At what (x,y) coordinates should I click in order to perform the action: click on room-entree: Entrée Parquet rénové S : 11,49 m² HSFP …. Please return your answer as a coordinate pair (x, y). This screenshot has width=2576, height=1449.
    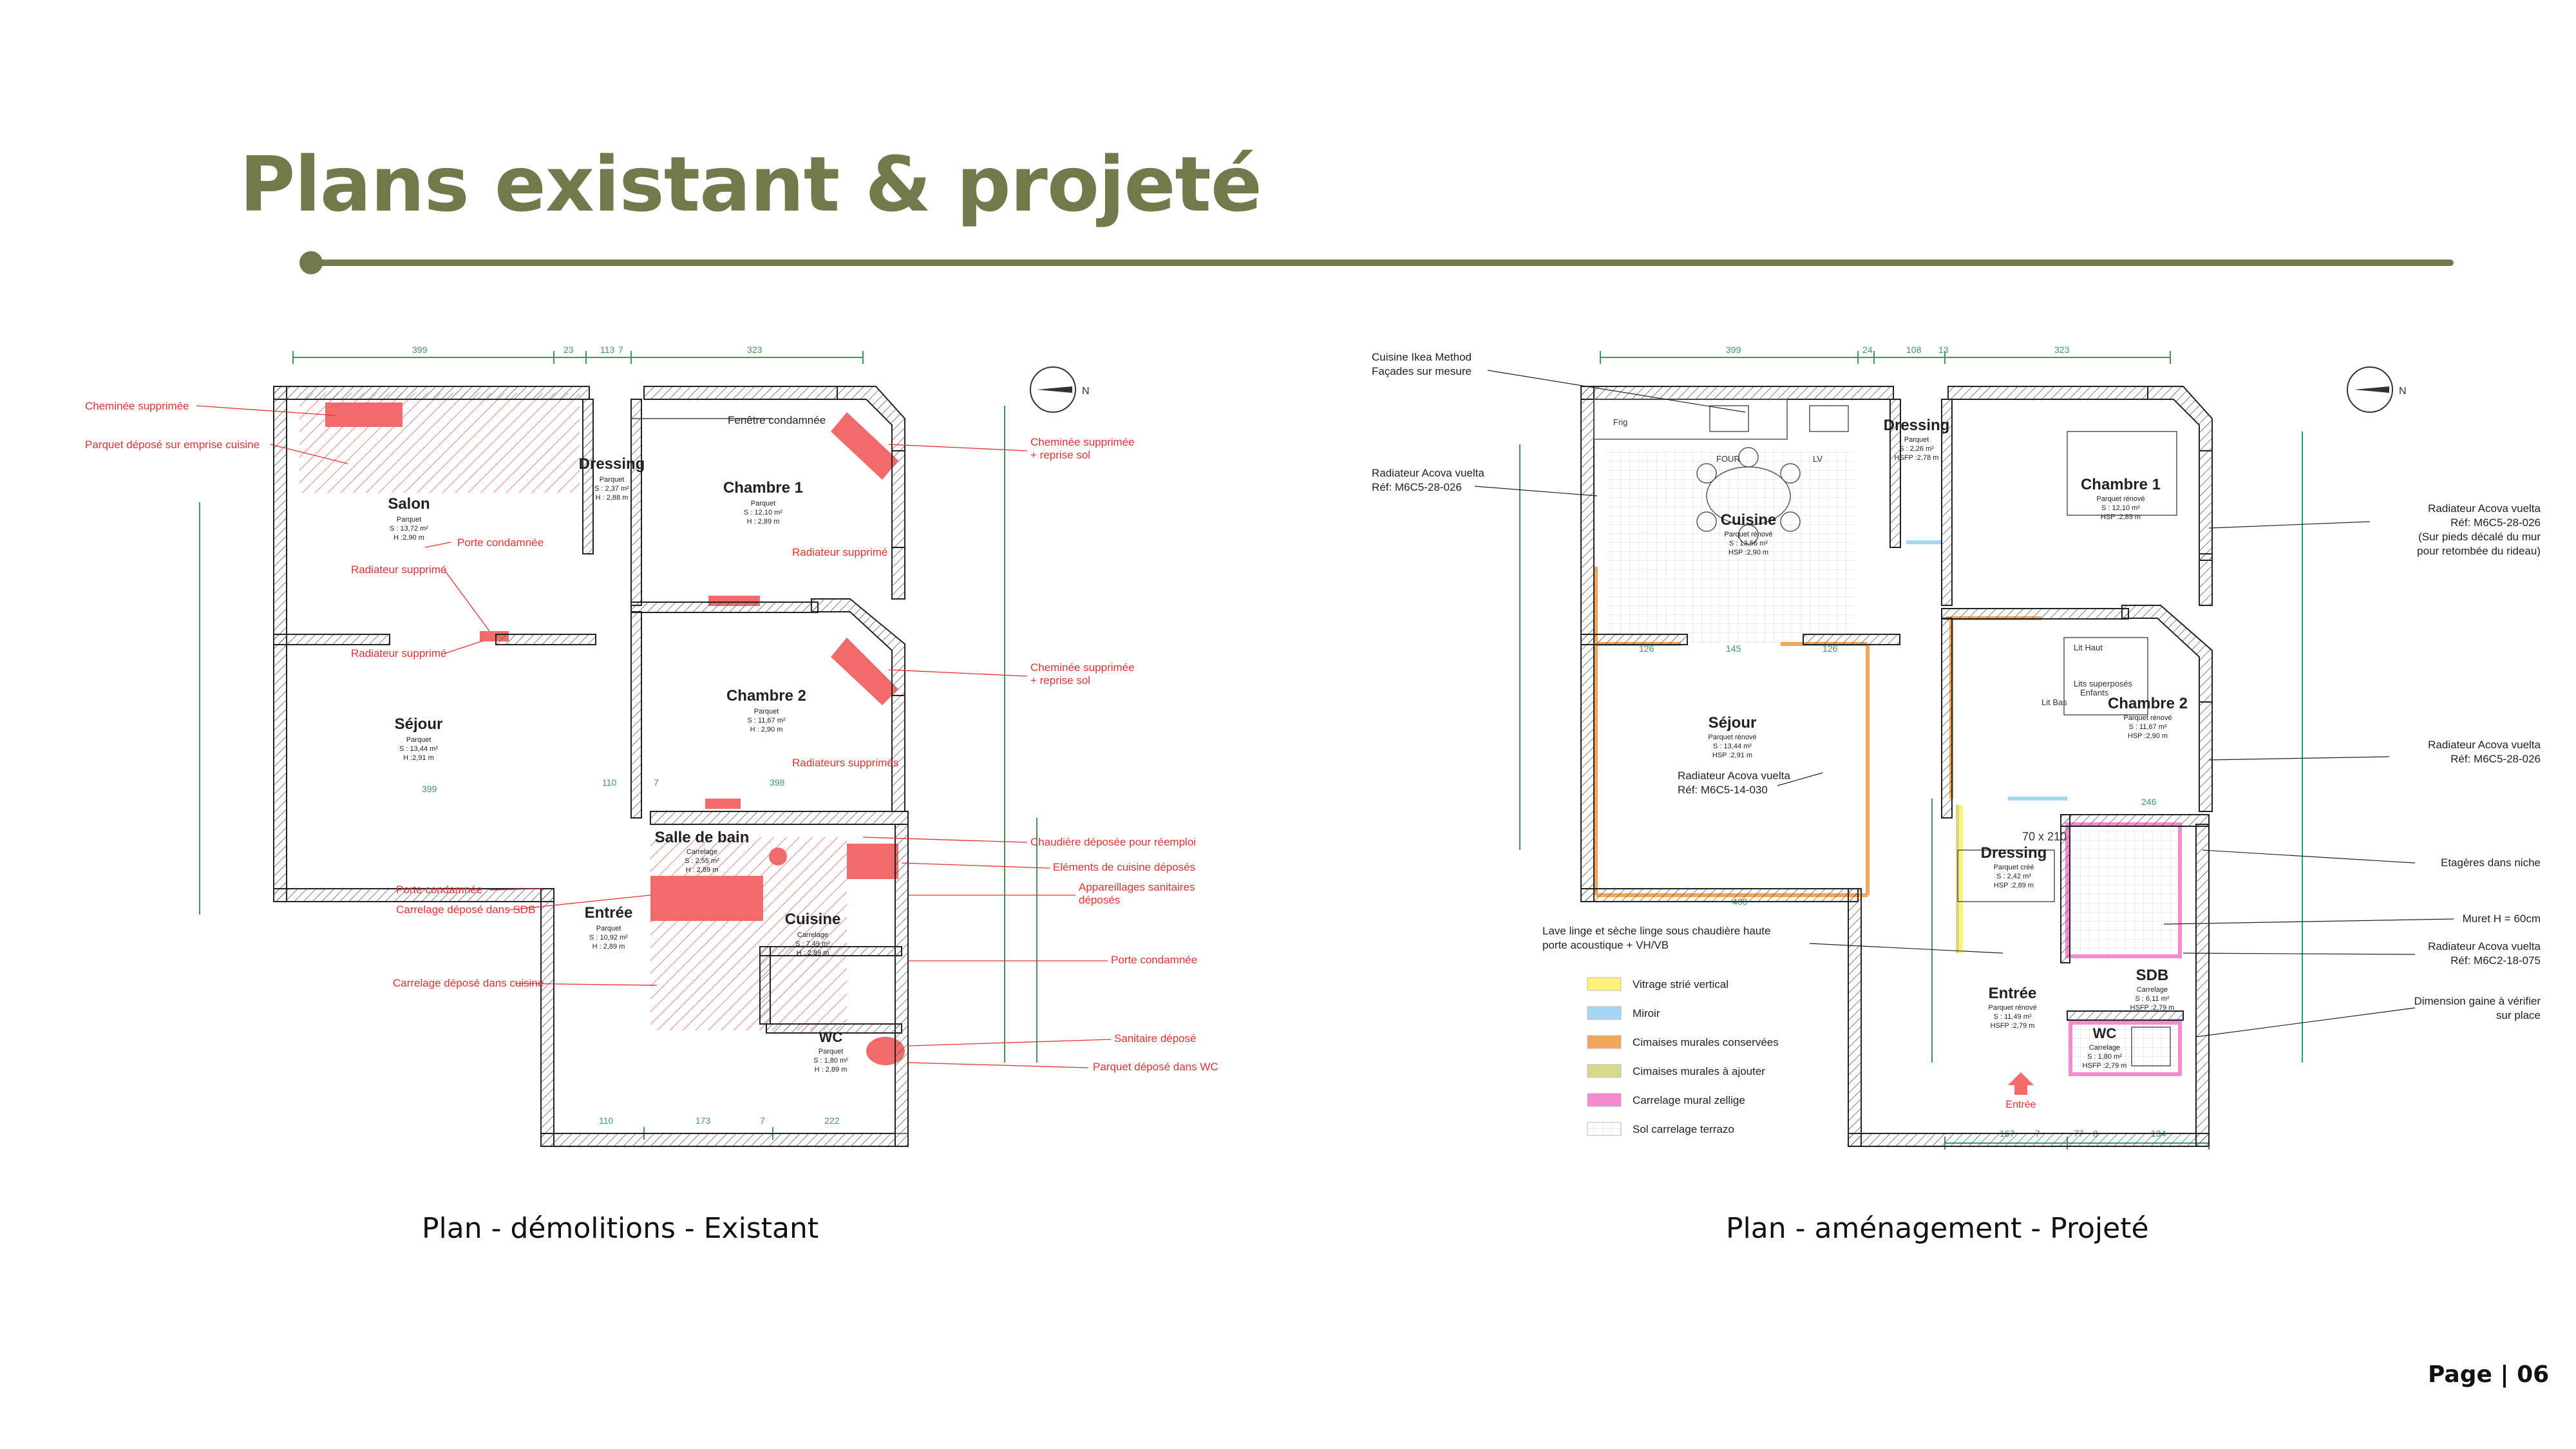
    Looking at the image, I should click on (2012, 1008).